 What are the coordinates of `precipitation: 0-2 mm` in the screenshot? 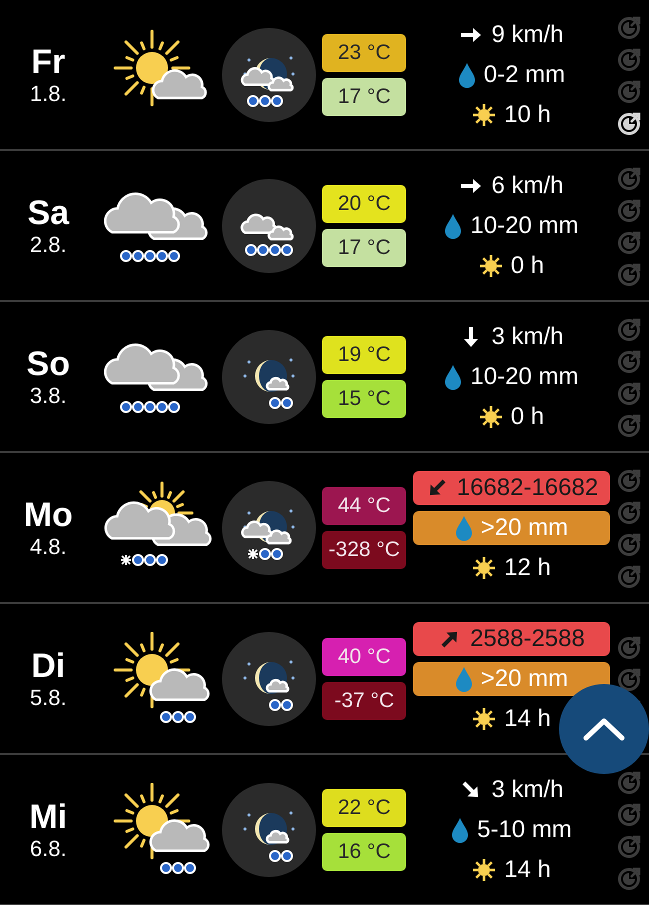 It's located at (525, 74).